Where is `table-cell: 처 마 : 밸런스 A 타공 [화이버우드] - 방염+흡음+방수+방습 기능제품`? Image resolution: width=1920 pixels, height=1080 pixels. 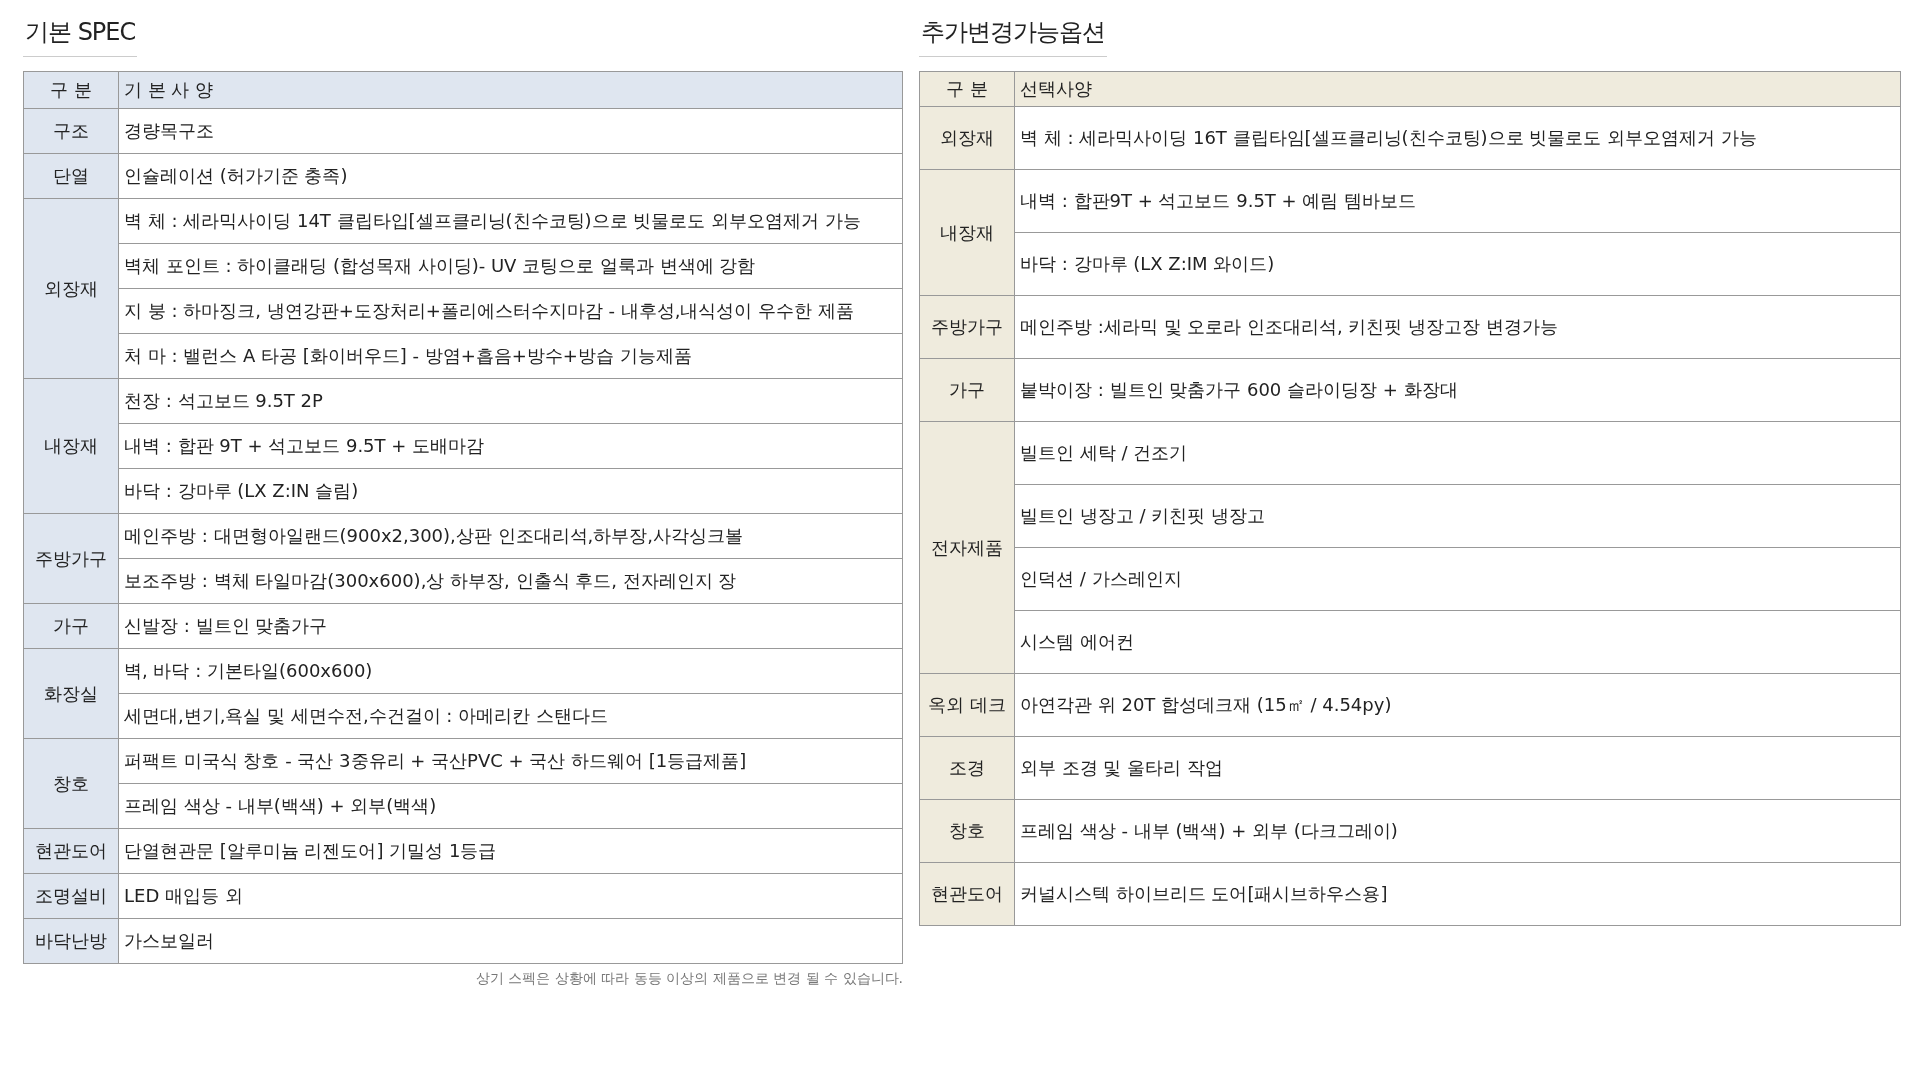
table-cell: 처 마 : 밸런스 A 타공 [화이버우드] - 방염+흡음+방수+방습 기능제품 is located at coordinates (510, 356).